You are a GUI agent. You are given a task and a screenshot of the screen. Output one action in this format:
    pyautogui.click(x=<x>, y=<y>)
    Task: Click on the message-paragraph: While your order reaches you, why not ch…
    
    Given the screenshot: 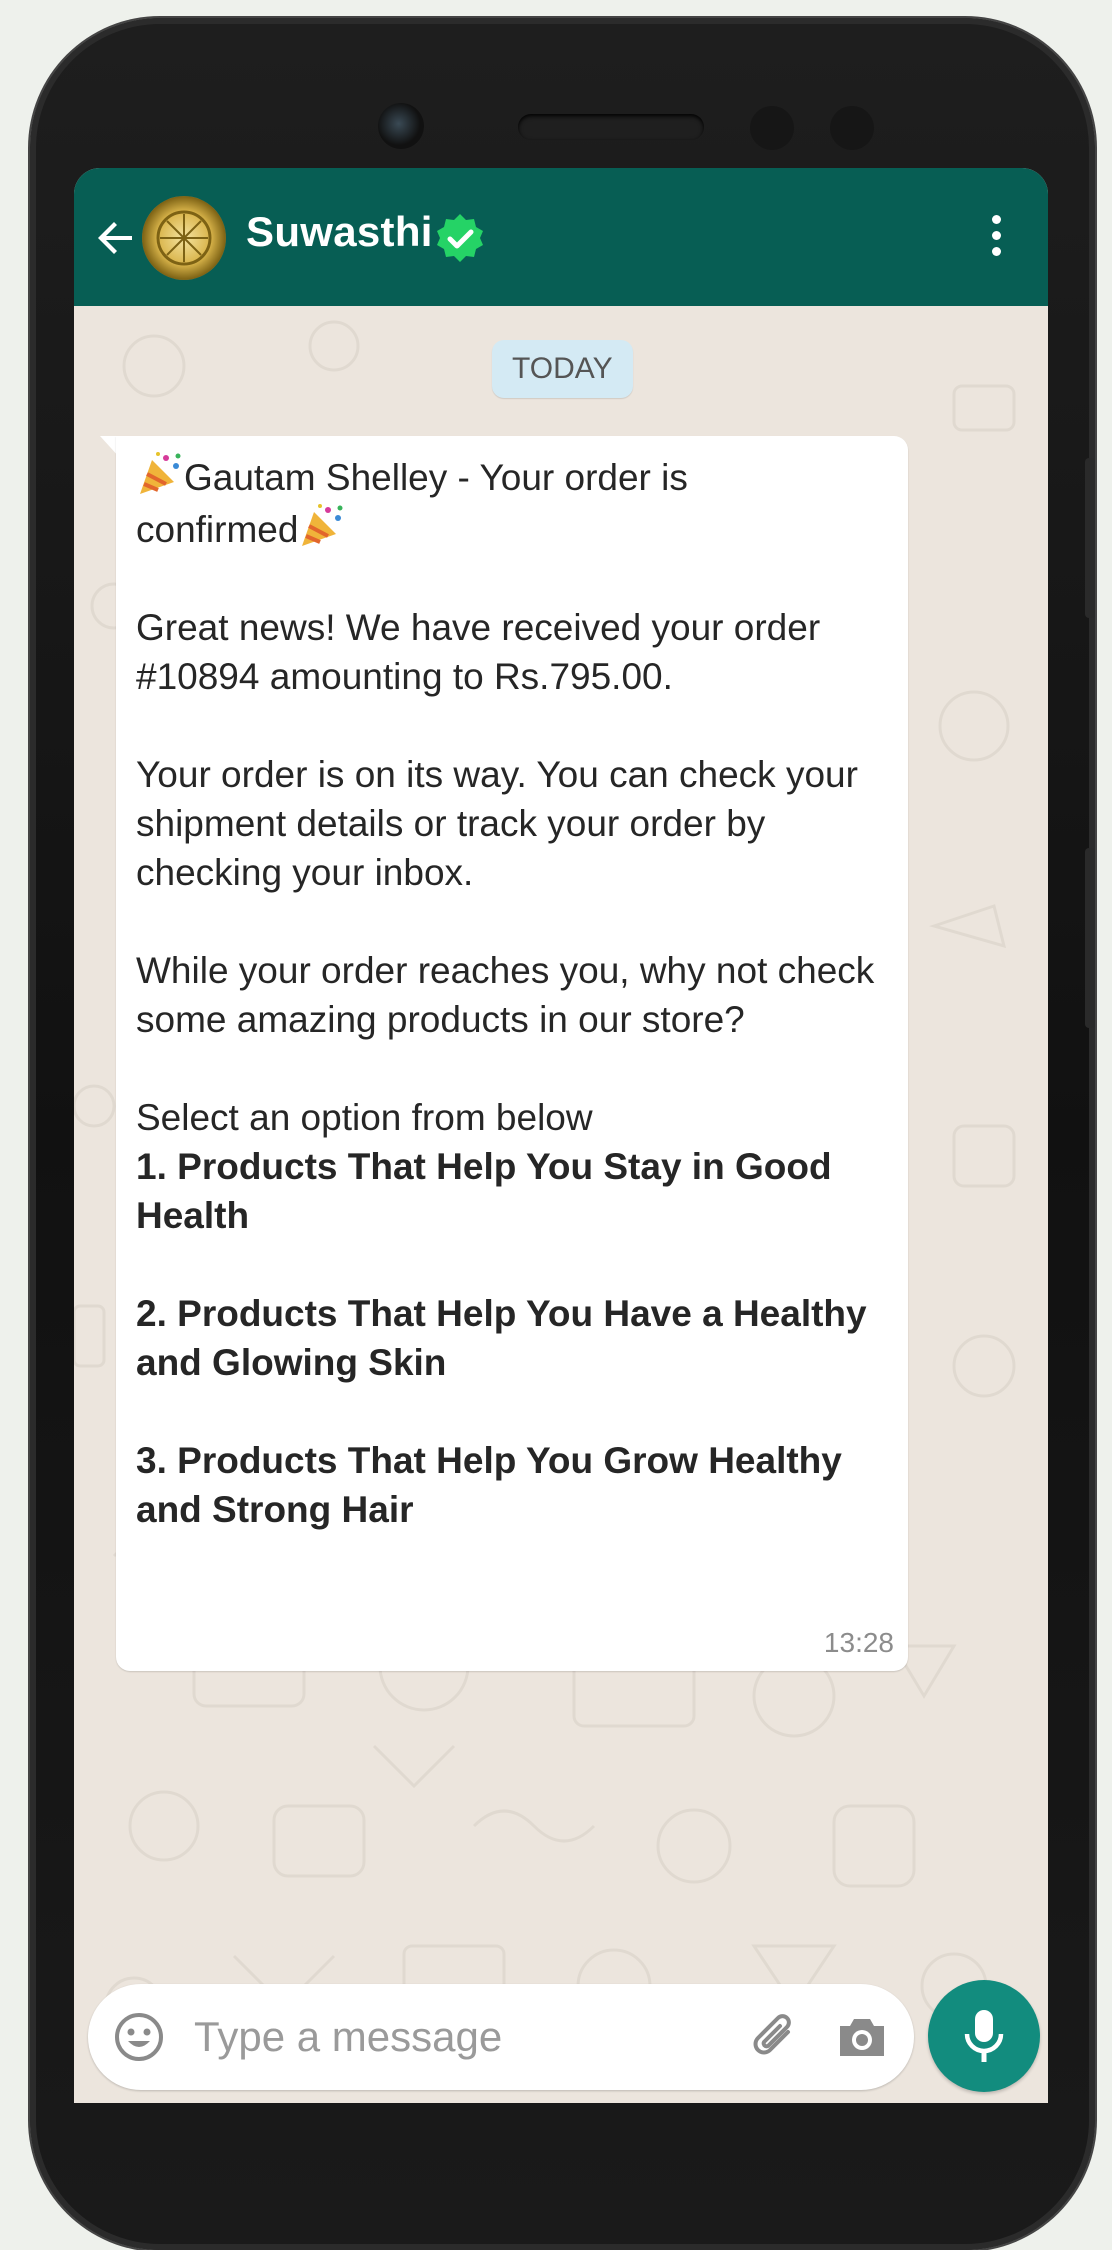 What is the action you would take?
    pyautogui.click(x=505, y=995)
    